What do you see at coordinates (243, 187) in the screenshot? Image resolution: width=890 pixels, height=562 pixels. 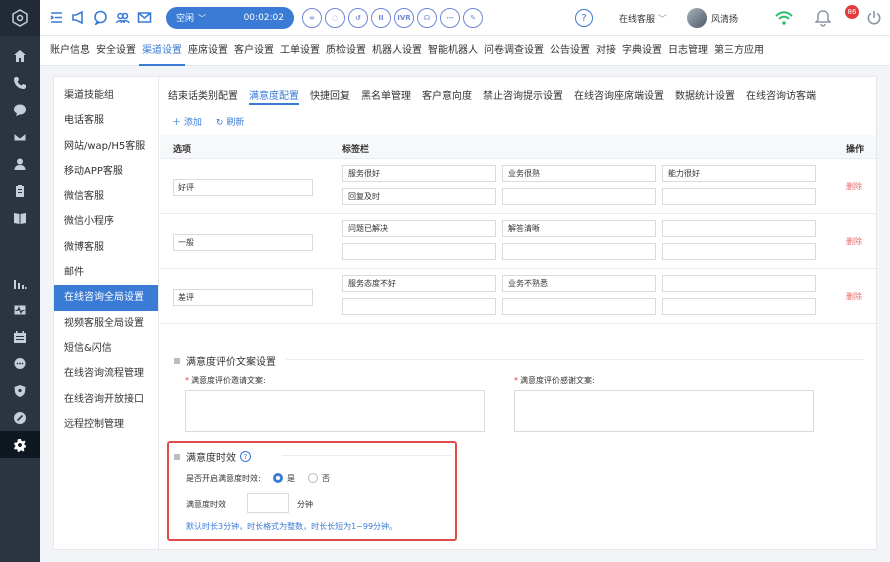 I see `option-input: 好评` at bounding box center [243, 187].